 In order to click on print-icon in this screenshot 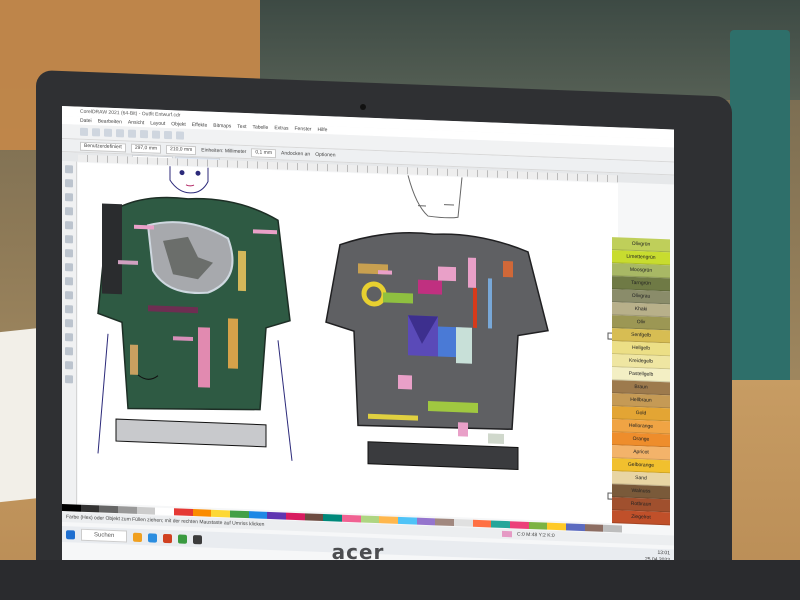, I will do `click(120, 133)`.